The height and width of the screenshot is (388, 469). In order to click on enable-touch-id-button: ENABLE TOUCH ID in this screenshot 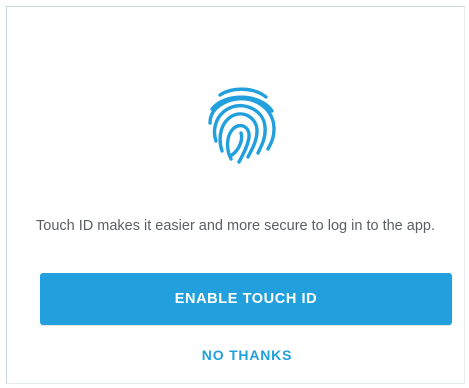, I will do `click(246, 299)`.